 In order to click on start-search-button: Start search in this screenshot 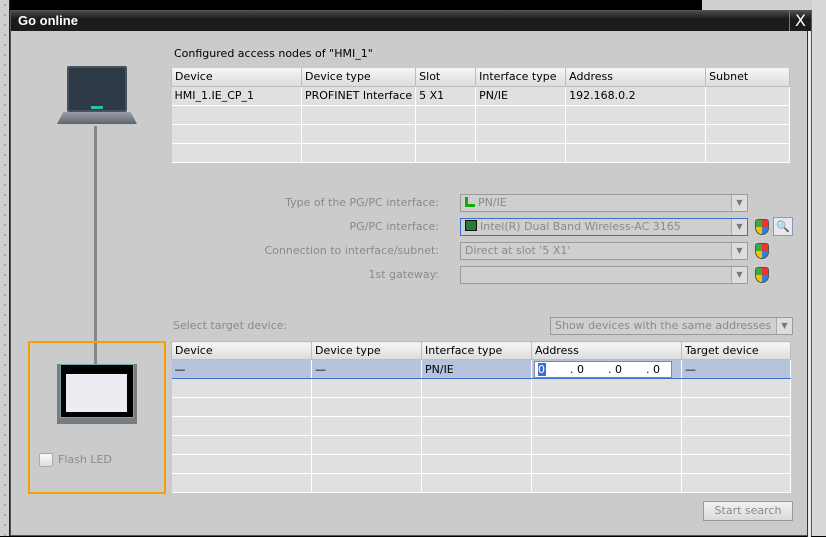, I will do `click(748, 511)`.